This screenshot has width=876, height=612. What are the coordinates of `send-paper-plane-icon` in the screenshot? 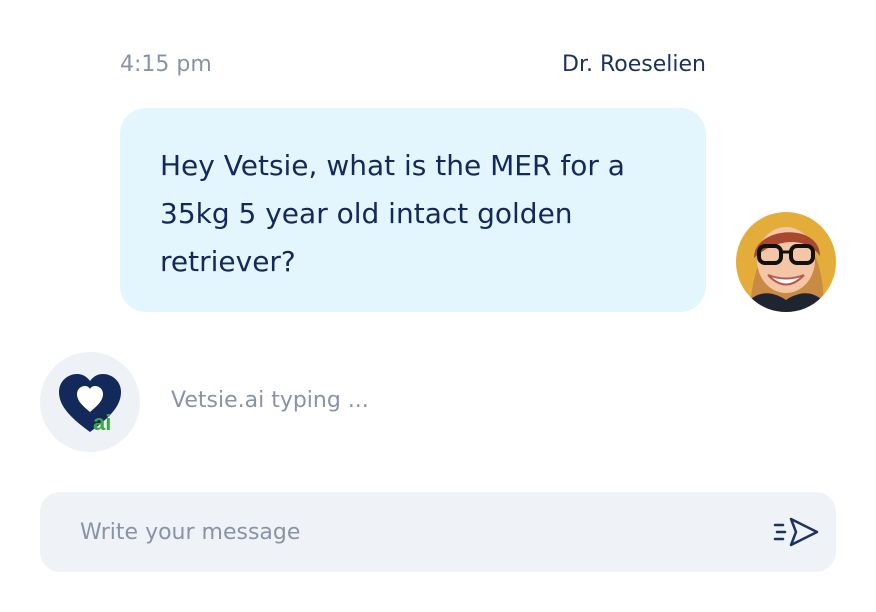 It's located at (796, 532).